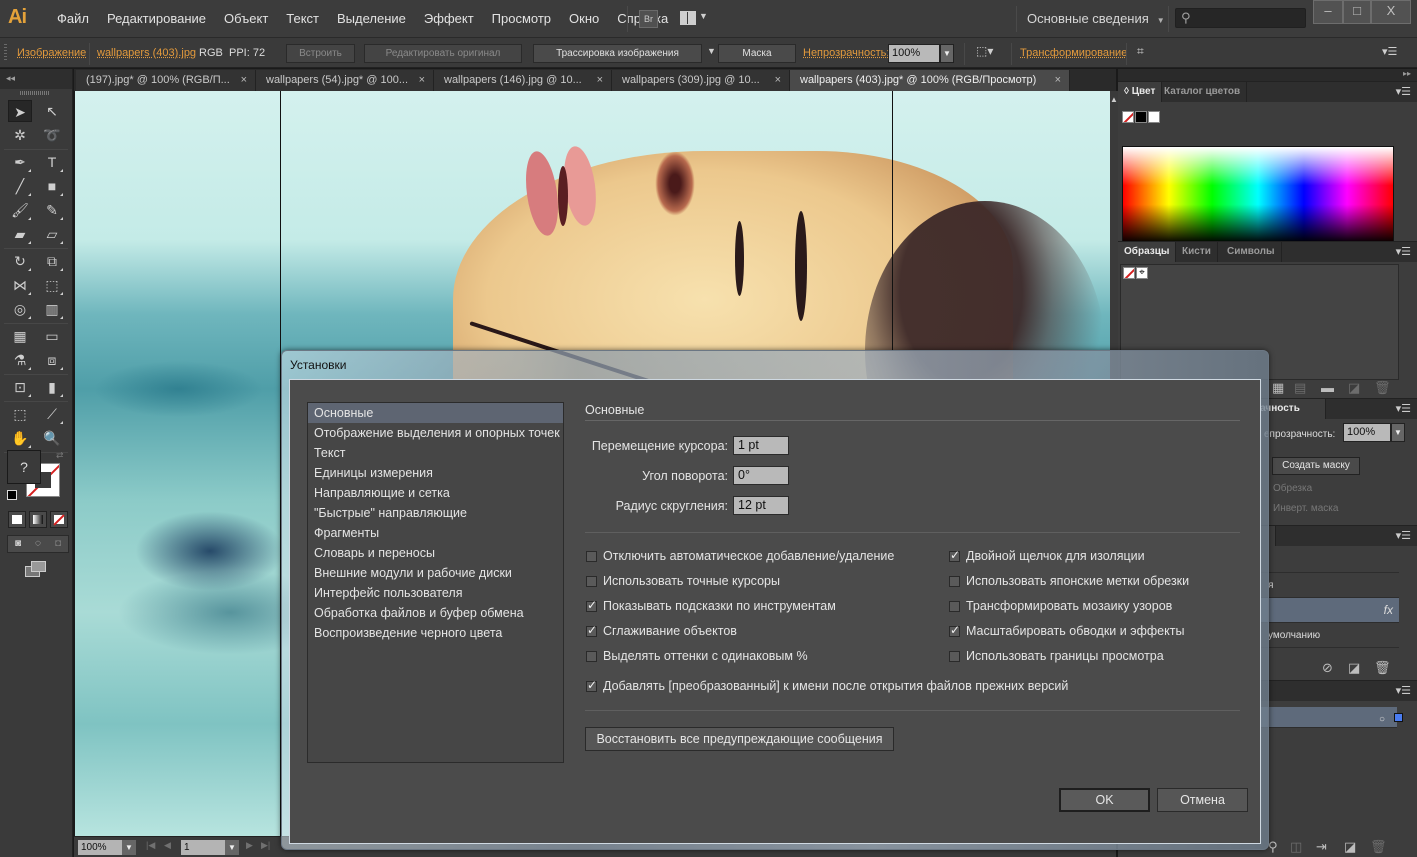 The width and height of the screenshot is (1417, 857). Describe the element at coordinates (12, 495) in the screenshot. I see `default-fill-stroke-icon` at that location.